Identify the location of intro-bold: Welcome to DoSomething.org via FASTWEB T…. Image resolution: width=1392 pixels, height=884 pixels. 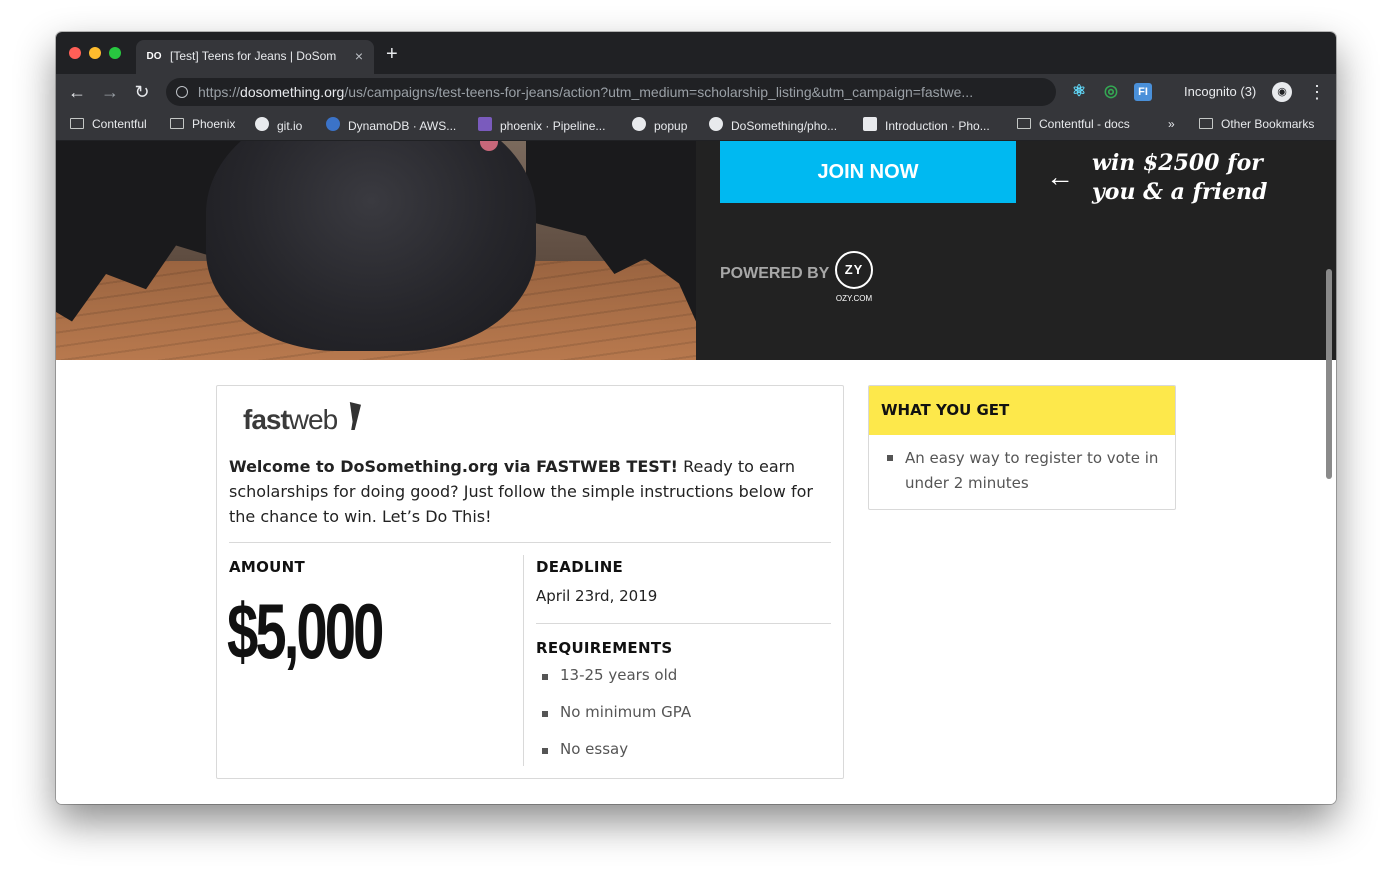
(453, 466).